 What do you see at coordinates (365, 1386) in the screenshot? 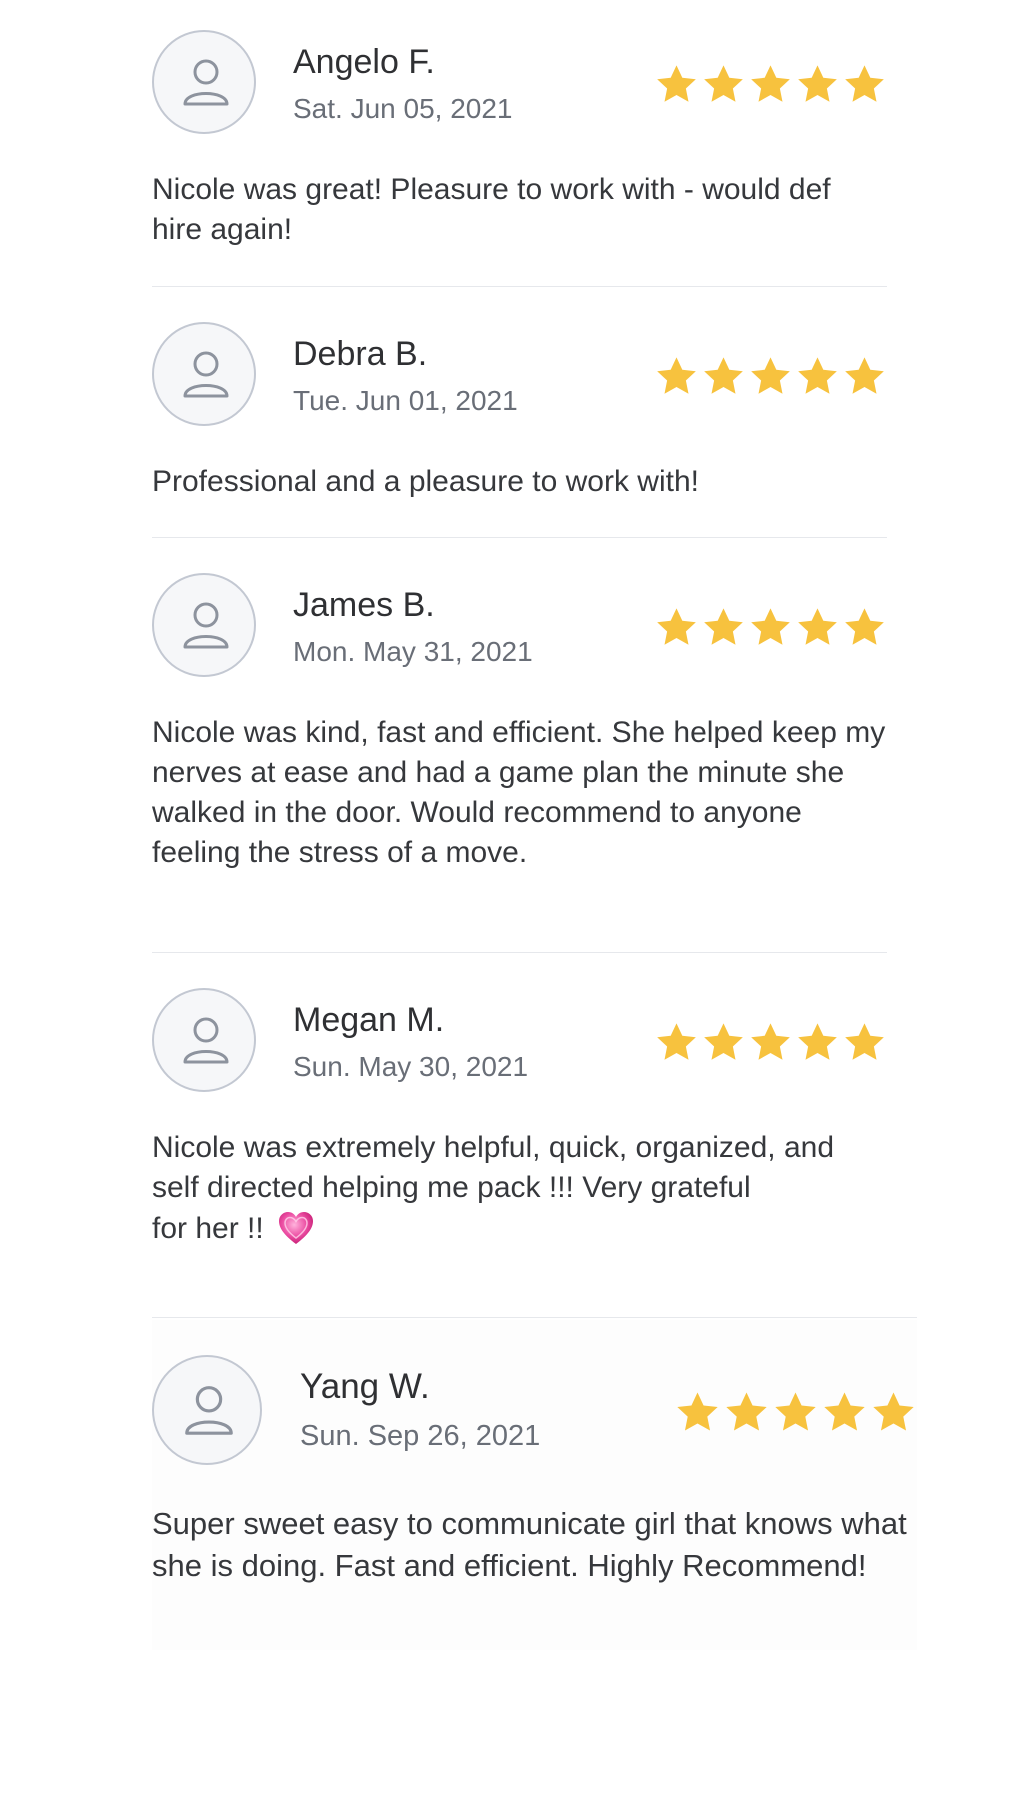
I see `reviewer-name: Yang W.` at bounding box center [365, 1386].